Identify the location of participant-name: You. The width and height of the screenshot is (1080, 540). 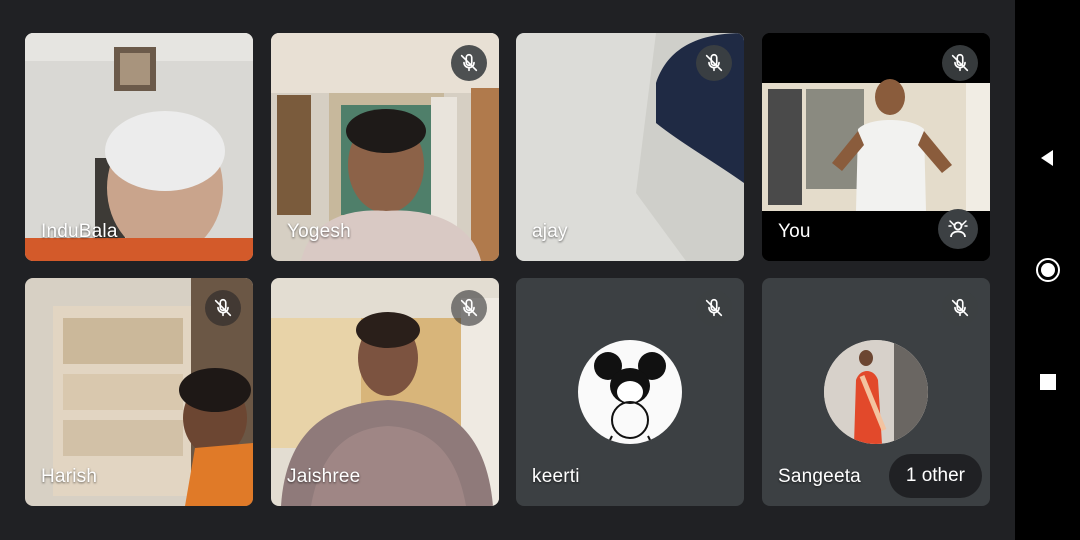
(794, 231).